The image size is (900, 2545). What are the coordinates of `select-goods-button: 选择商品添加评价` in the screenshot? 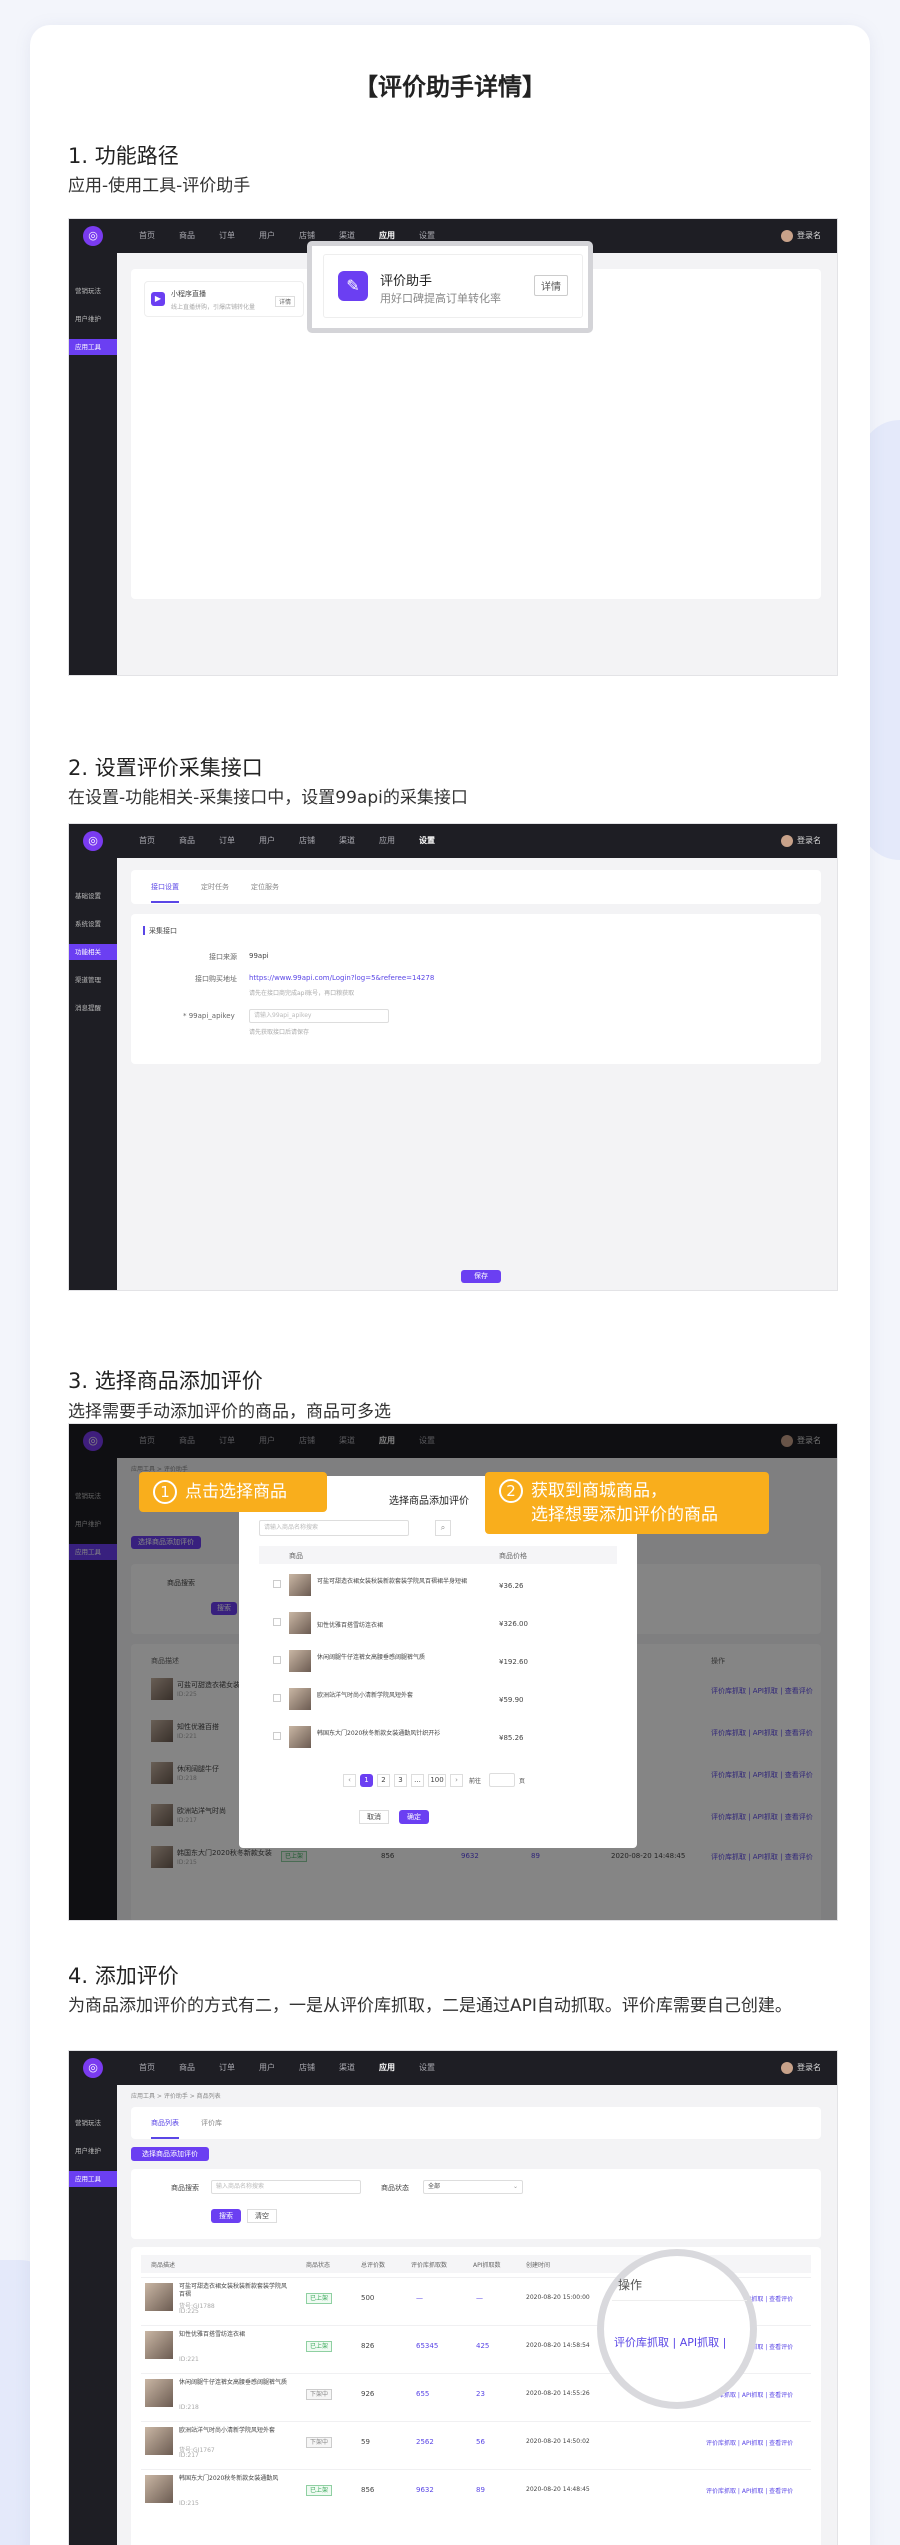 It's located at (170, 2154).